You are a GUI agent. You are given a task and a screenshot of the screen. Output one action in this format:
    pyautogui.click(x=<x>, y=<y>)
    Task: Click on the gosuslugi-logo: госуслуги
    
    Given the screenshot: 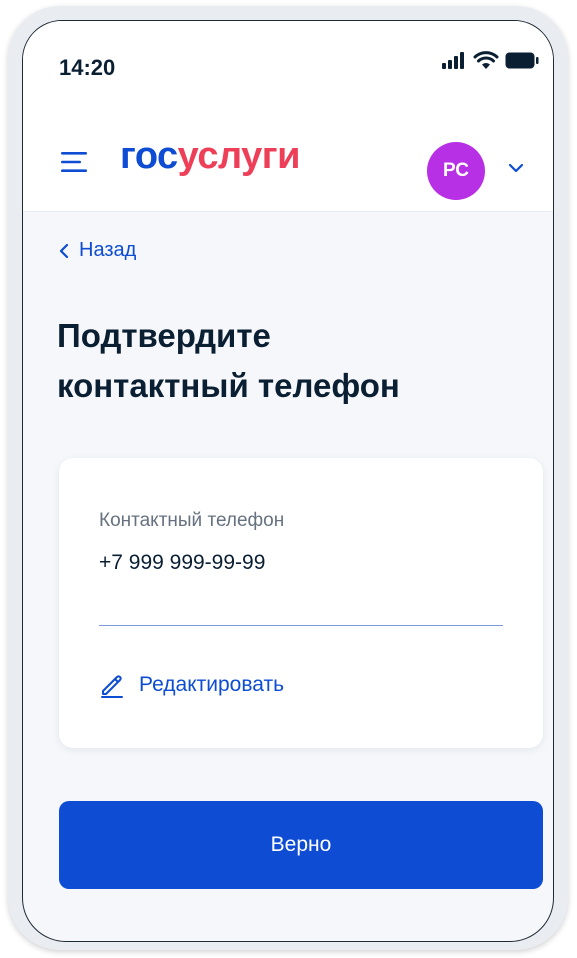 What is the action you would take?
    pyautogui.click(x=210, y=156)
    